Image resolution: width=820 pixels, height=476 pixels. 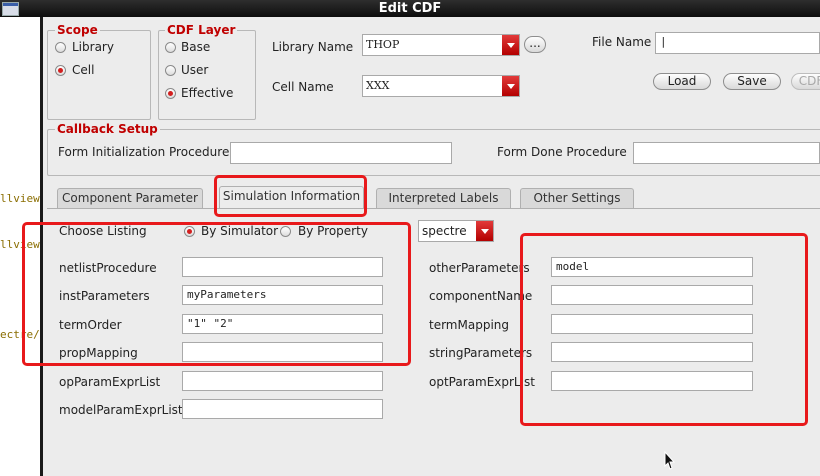 I want to click on op-param-expr-list-input, so click(x=282, y=381).